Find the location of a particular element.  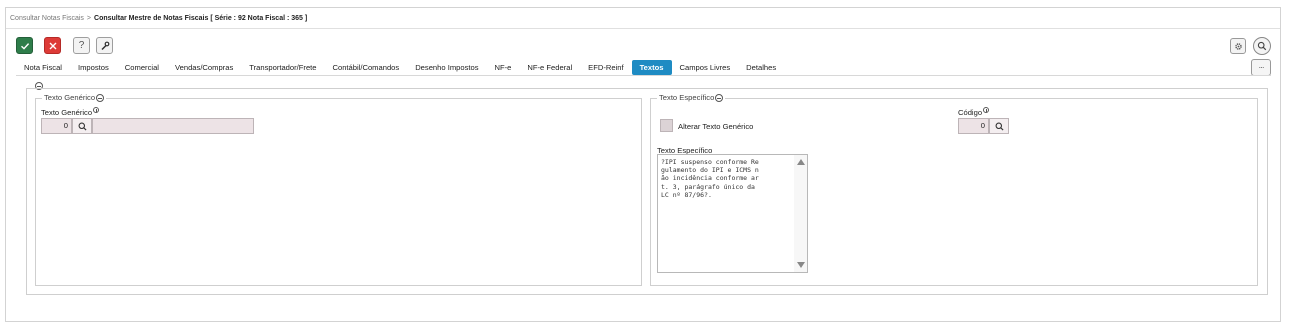

confirm-button is located at coordinates (24, 45).